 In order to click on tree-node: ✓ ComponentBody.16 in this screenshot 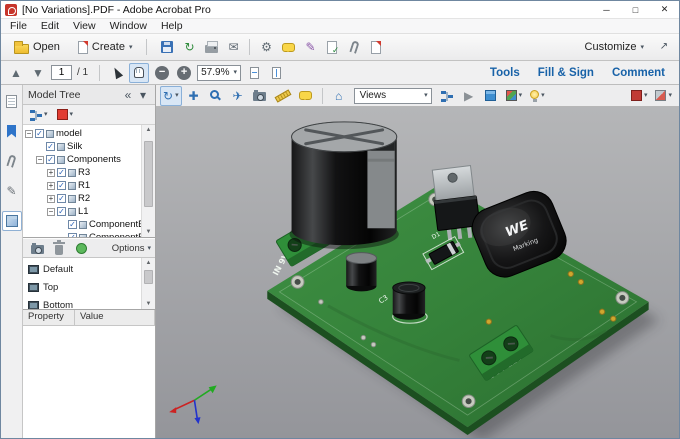, I will do `click(82, 234)`.